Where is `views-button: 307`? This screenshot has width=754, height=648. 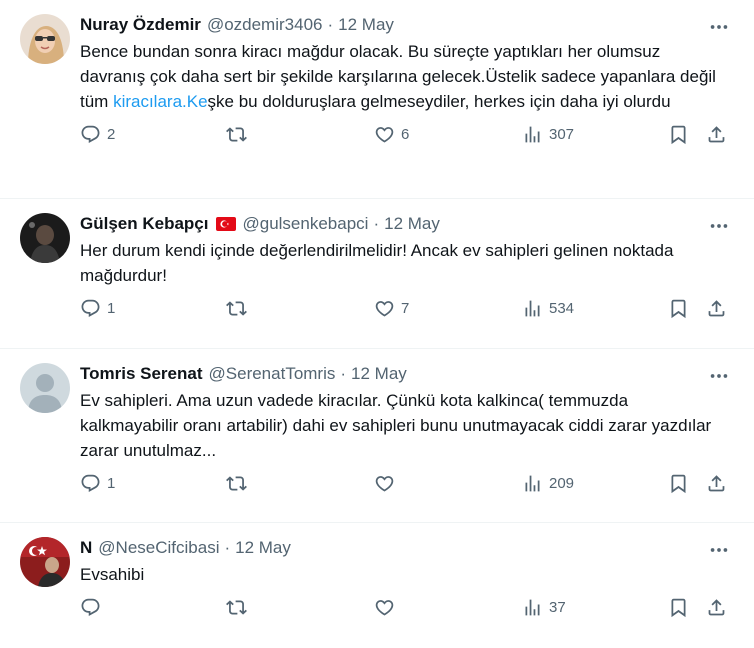
views-button: 307 is located at coordinates (548, 134).